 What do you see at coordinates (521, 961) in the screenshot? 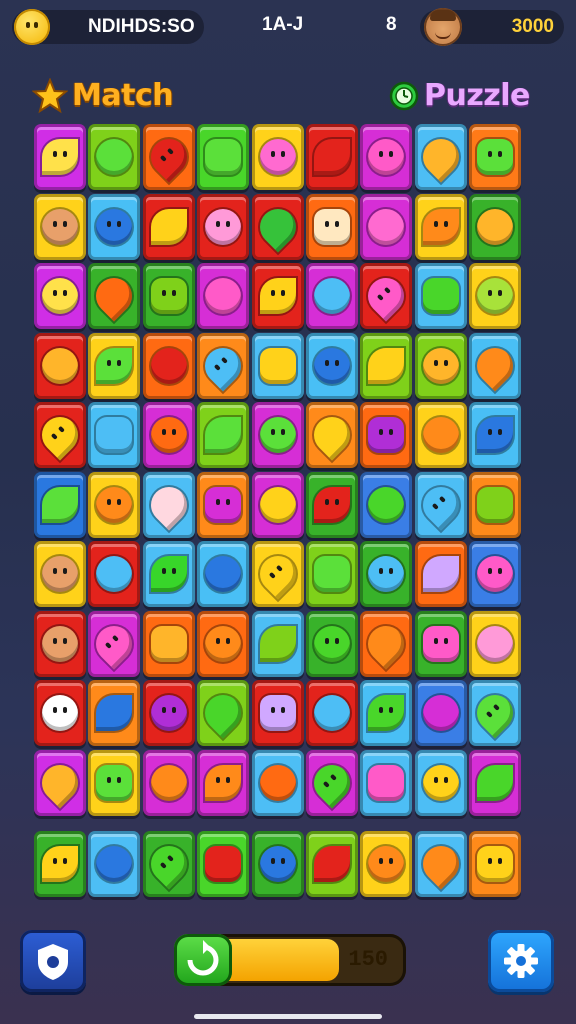
I see `settings-button` at bounding box center [521, 961].